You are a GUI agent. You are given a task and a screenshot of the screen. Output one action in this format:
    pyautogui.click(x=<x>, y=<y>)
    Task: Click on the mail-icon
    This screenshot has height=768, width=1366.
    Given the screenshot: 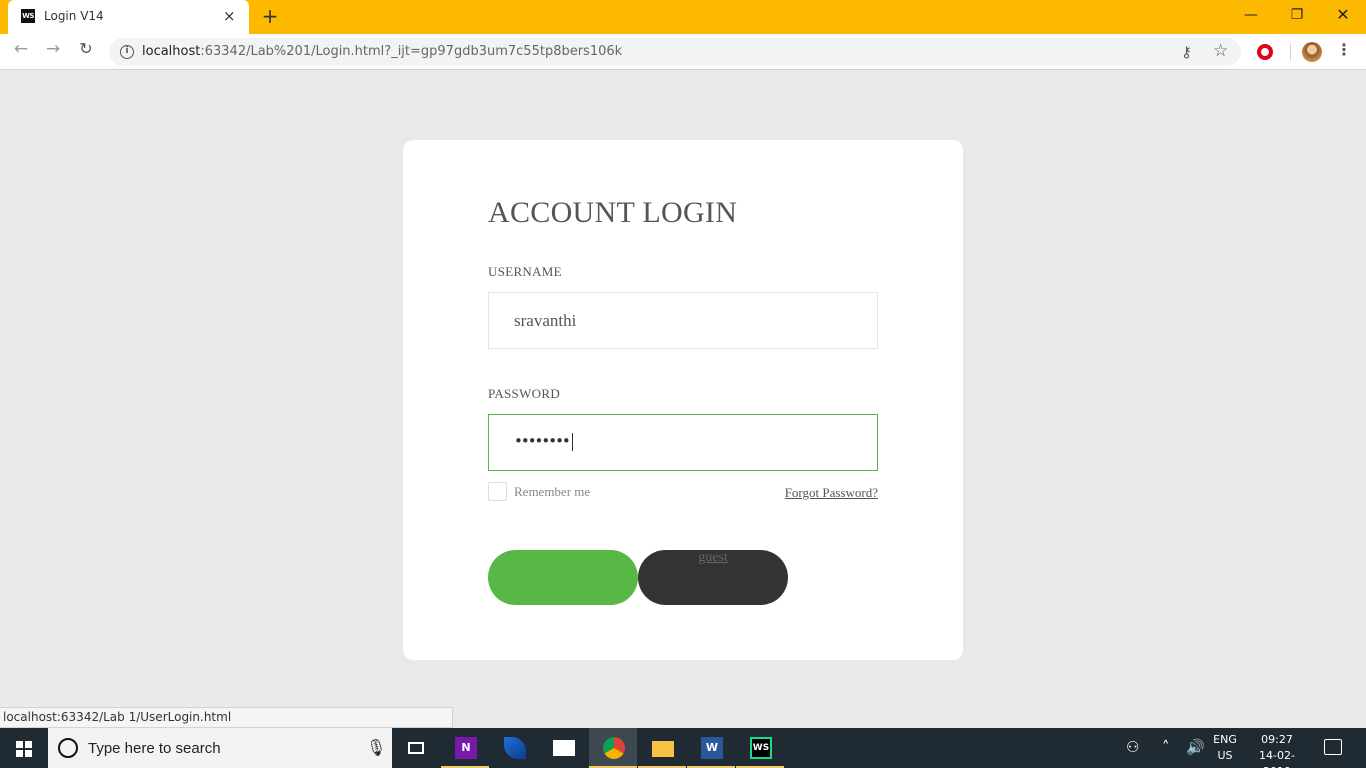 What is the action you would take?
    pyautogui.click(x=564, y=748)
    